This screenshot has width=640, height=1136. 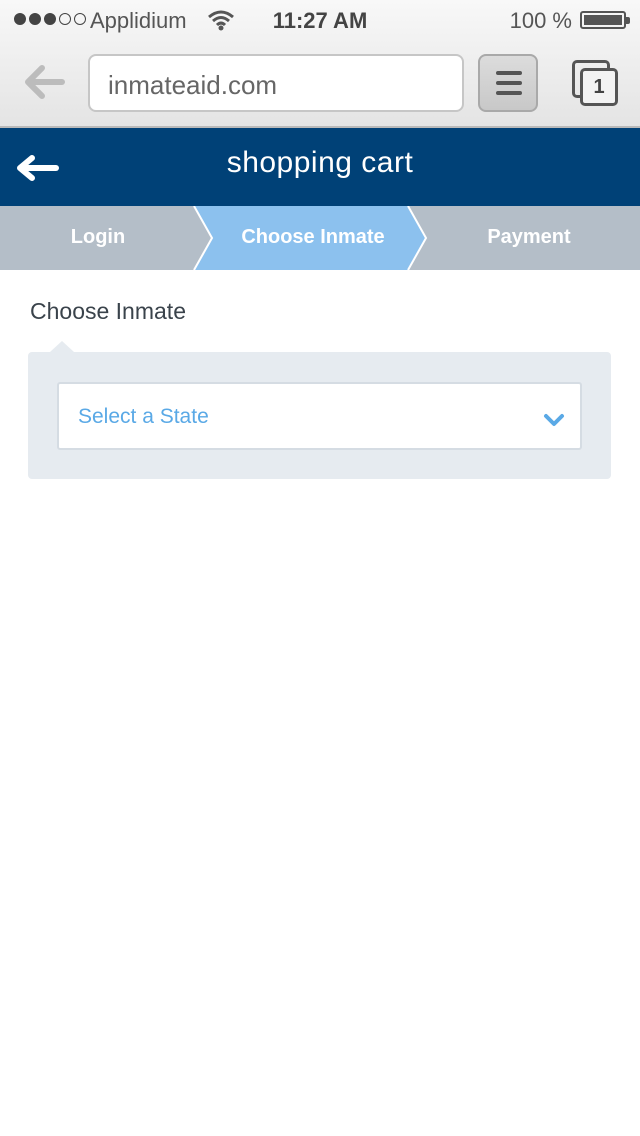 I want to click on app-header: shopping cart, so click(x=320, y=167).